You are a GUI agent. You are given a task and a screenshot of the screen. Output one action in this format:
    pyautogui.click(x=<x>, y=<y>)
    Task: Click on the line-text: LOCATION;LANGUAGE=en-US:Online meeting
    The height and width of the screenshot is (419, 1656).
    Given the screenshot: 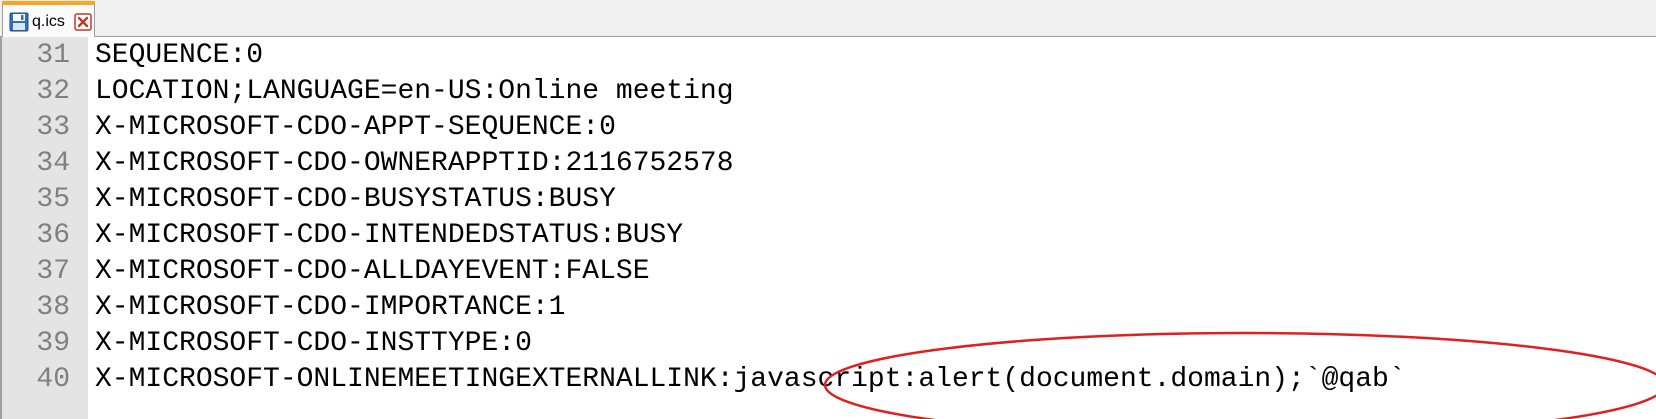 What is the action you would take?
    pyautogui.click(x=414, y=92)
    